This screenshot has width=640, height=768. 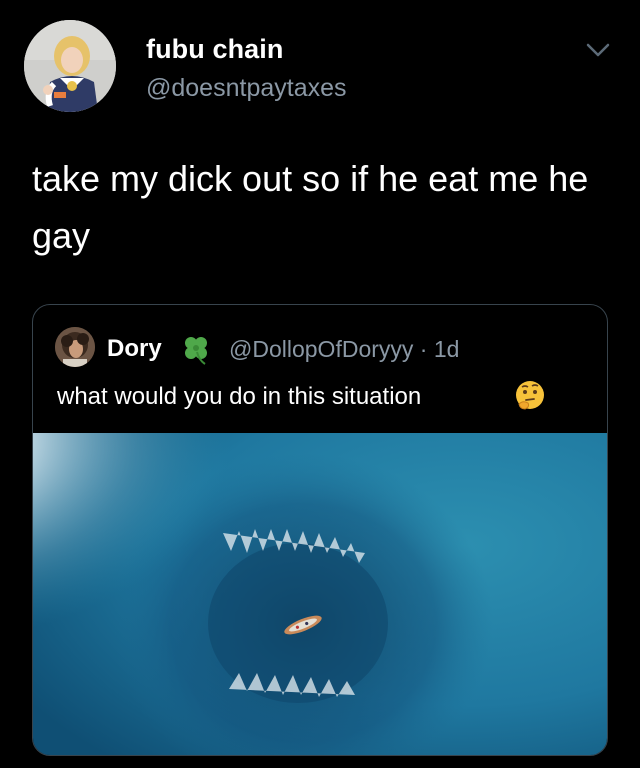 I want to click on quoted-avatar-icon, so click(x=75, y=347).